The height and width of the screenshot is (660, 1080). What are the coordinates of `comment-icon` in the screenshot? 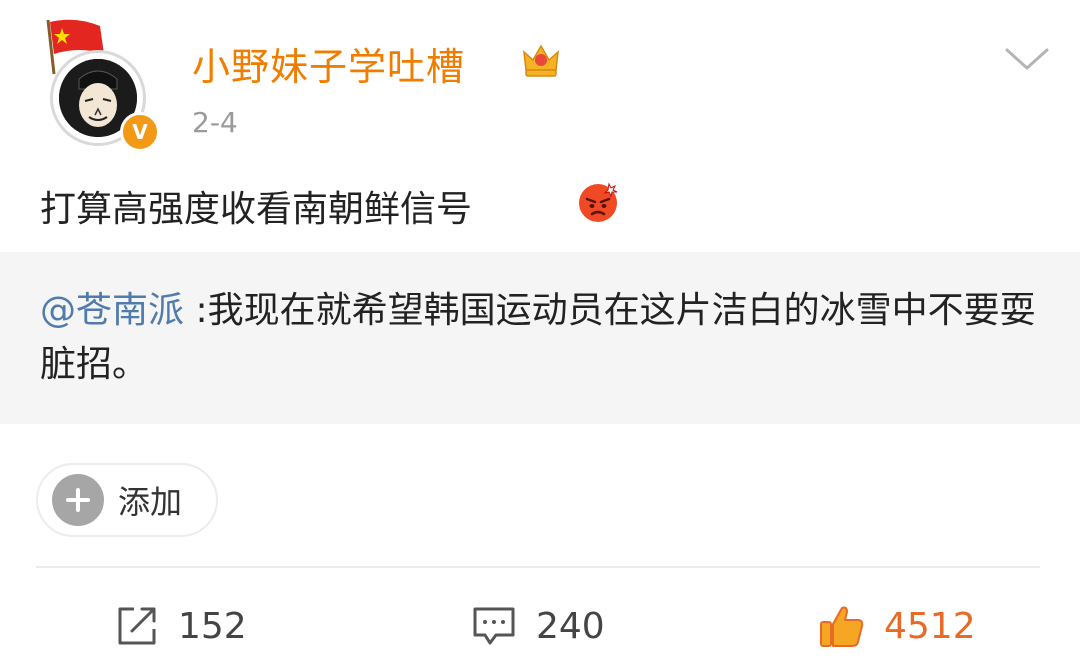 It's located at (494, 626).